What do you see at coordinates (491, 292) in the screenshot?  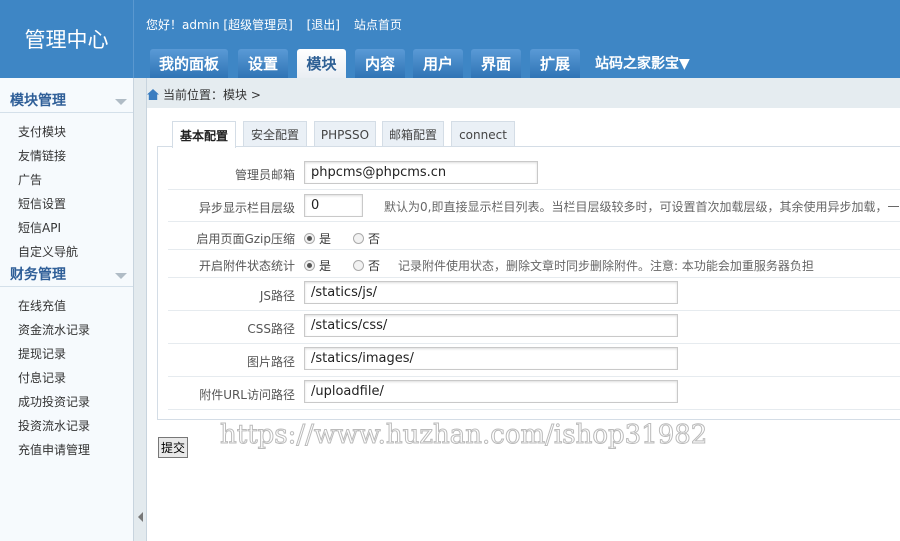 I see `js-path-input: /statics/js/` at bounding box center [491, 292].